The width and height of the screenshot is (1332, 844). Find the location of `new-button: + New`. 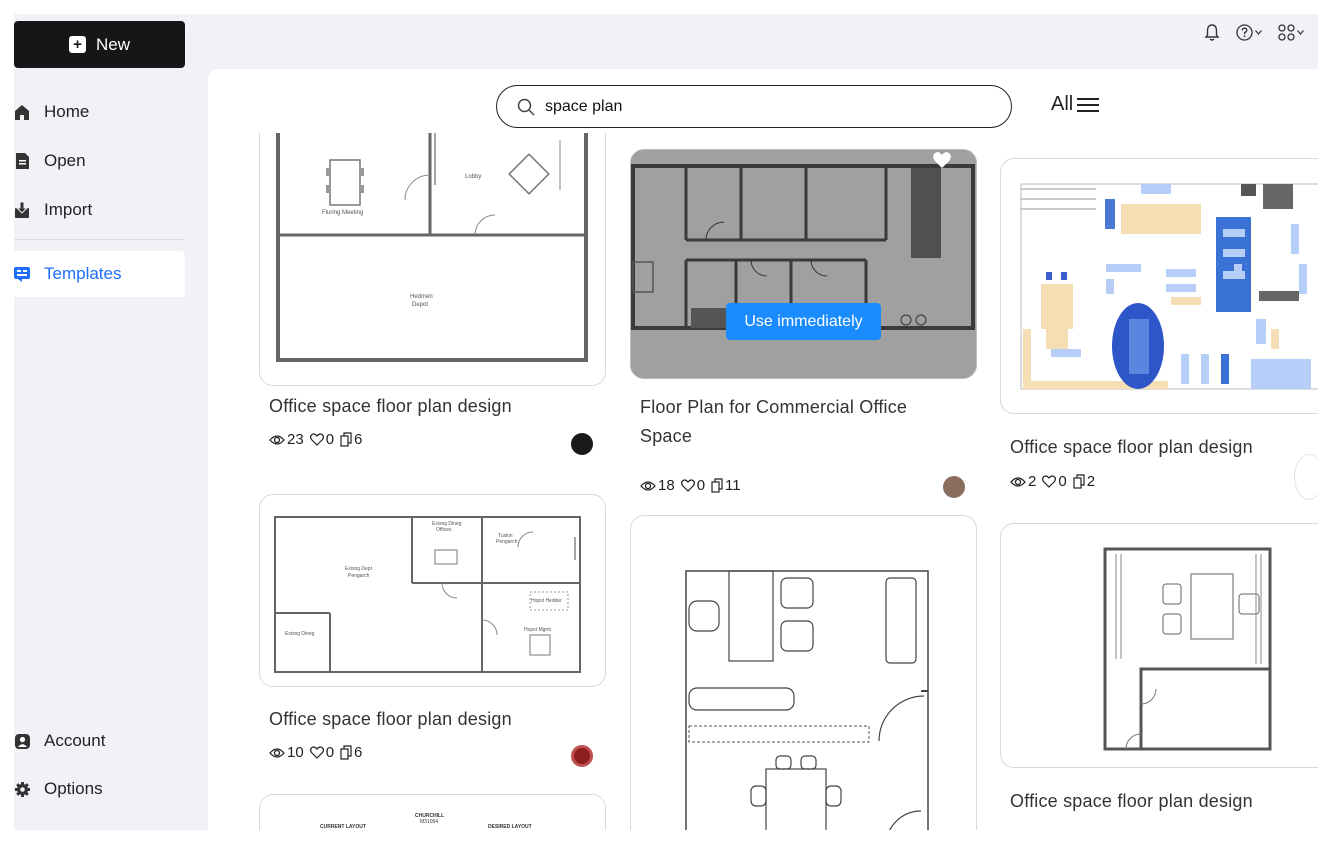

new-button: + New is located at coordinates (99, 44).